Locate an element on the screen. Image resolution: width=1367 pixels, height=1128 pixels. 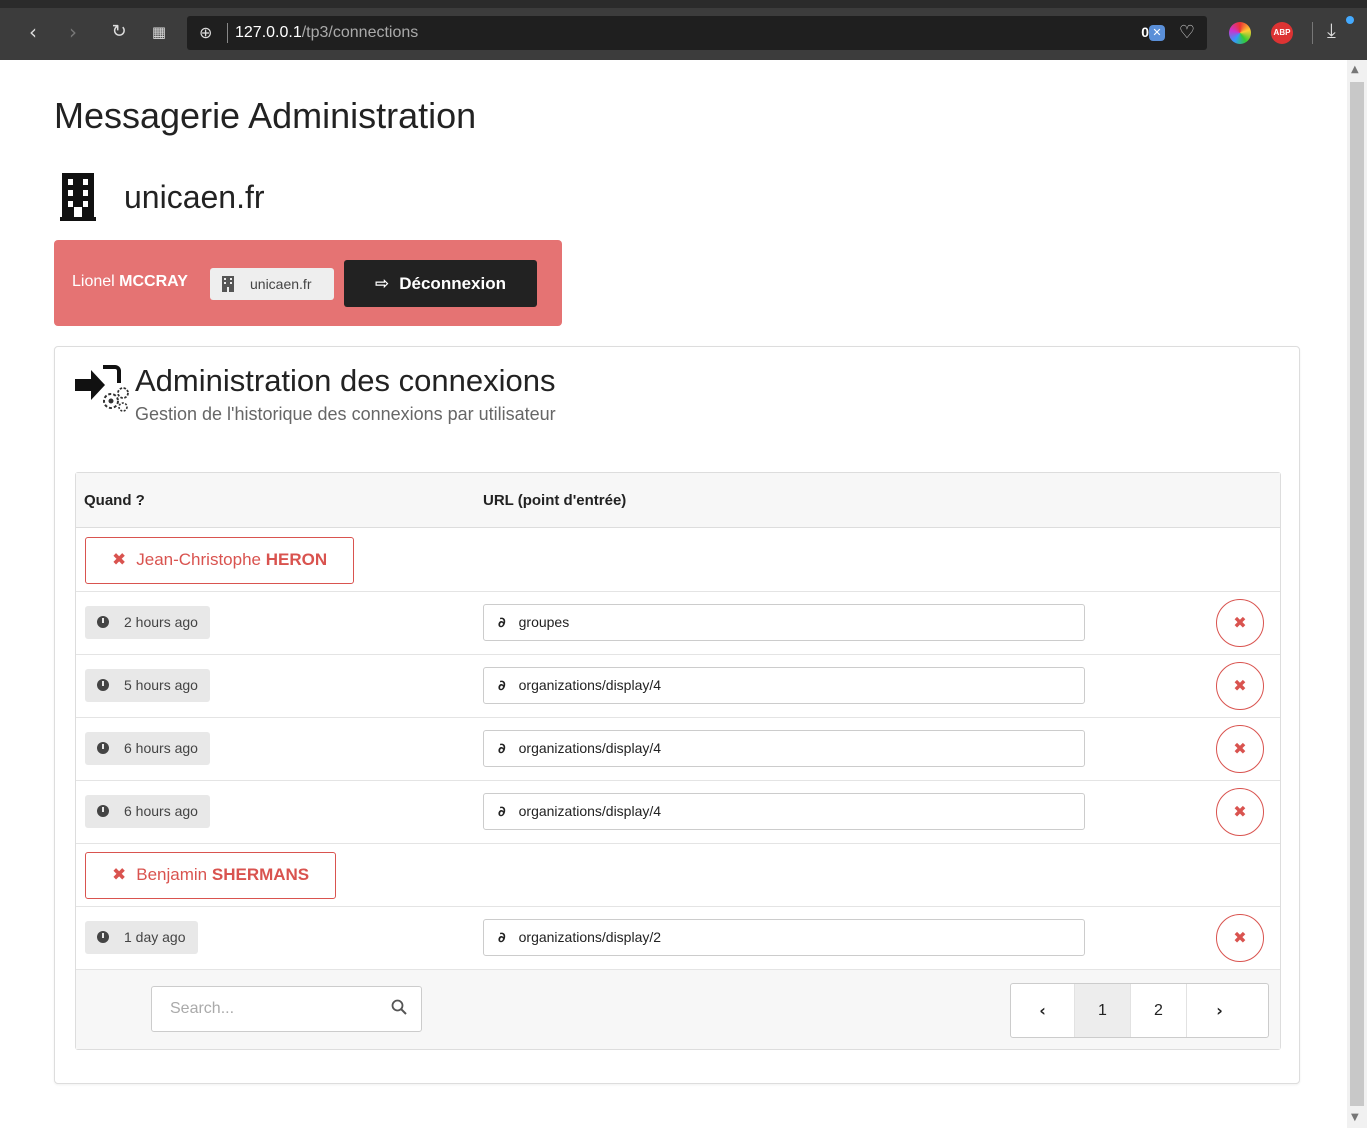
chevron-left-icon: ‹ is located at coordinates (1042, 1010).